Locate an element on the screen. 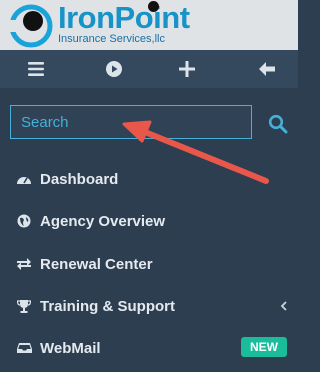 The image size is (320, 372). new-badge: NEW is located at coordinates (264, 347).